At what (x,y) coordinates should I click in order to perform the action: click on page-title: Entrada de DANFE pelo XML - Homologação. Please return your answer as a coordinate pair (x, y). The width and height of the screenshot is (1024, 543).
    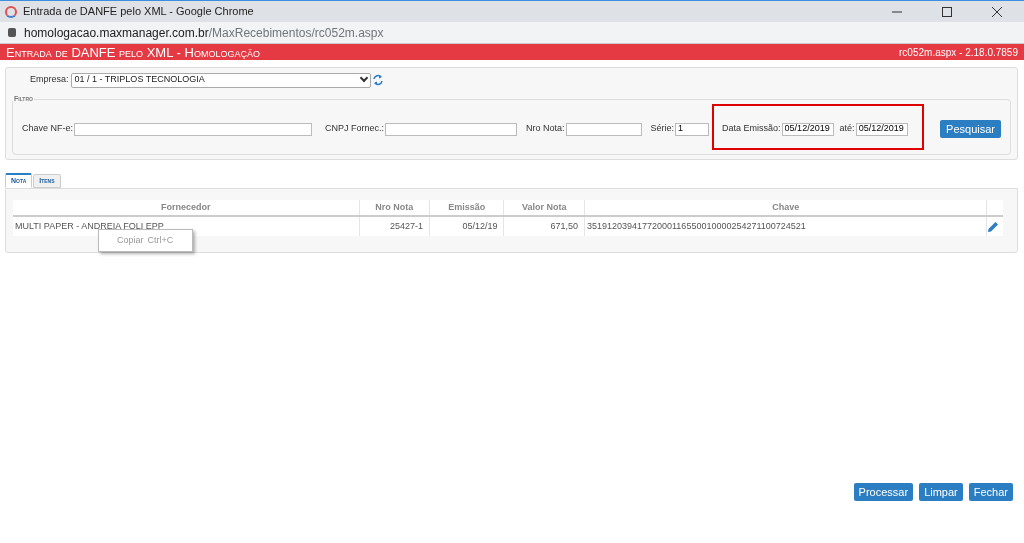
    Looking at the image, I should click on (133, 52).